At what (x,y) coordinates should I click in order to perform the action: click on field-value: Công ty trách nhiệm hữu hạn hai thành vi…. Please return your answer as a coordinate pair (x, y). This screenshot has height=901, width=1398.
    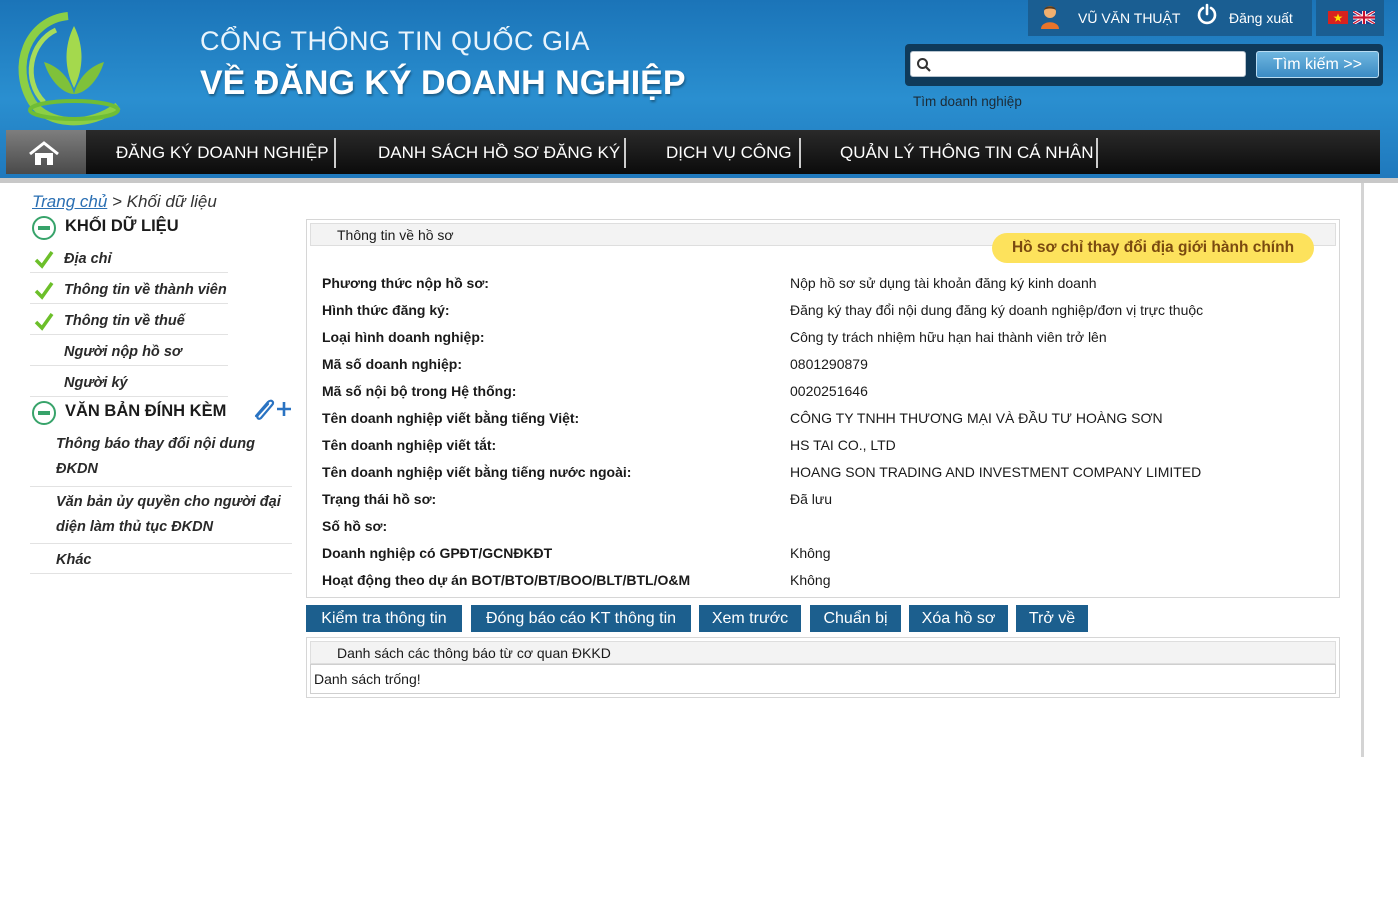
    Looking at the image, I should click on (948, 337).